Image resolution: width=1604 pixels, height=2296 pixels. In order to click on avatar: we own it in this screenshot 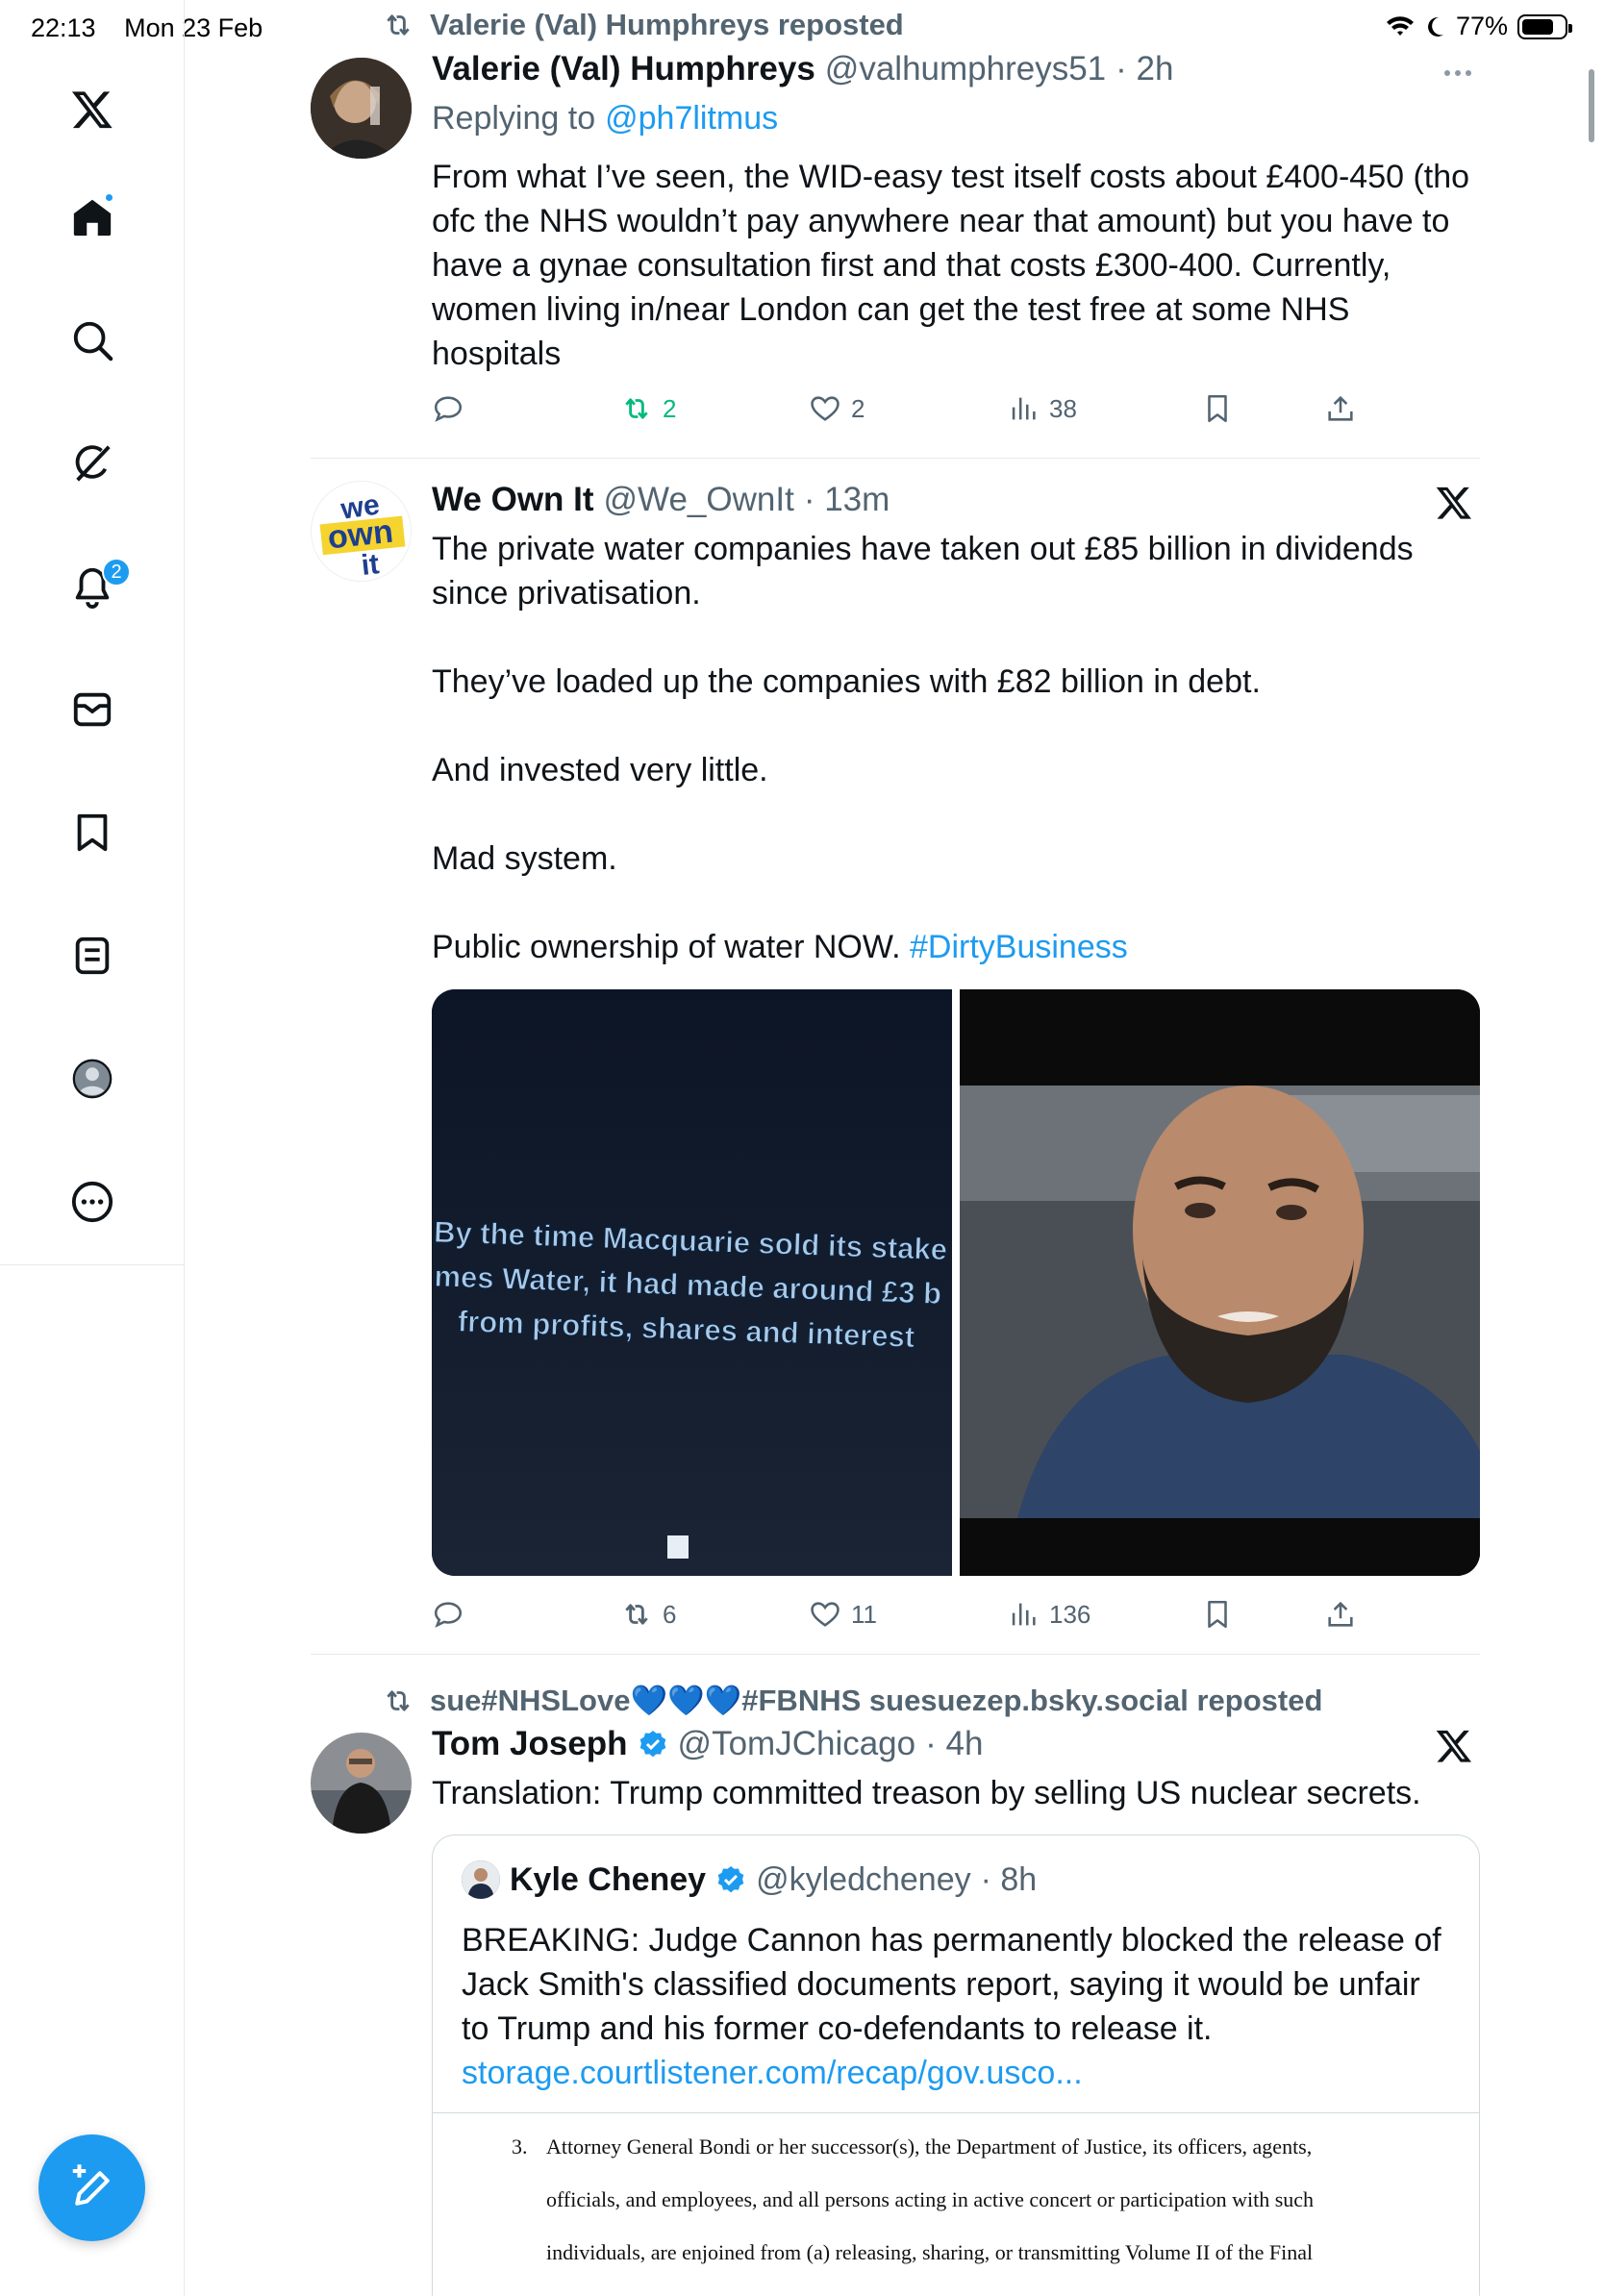, I will do `click(361, 531)`.